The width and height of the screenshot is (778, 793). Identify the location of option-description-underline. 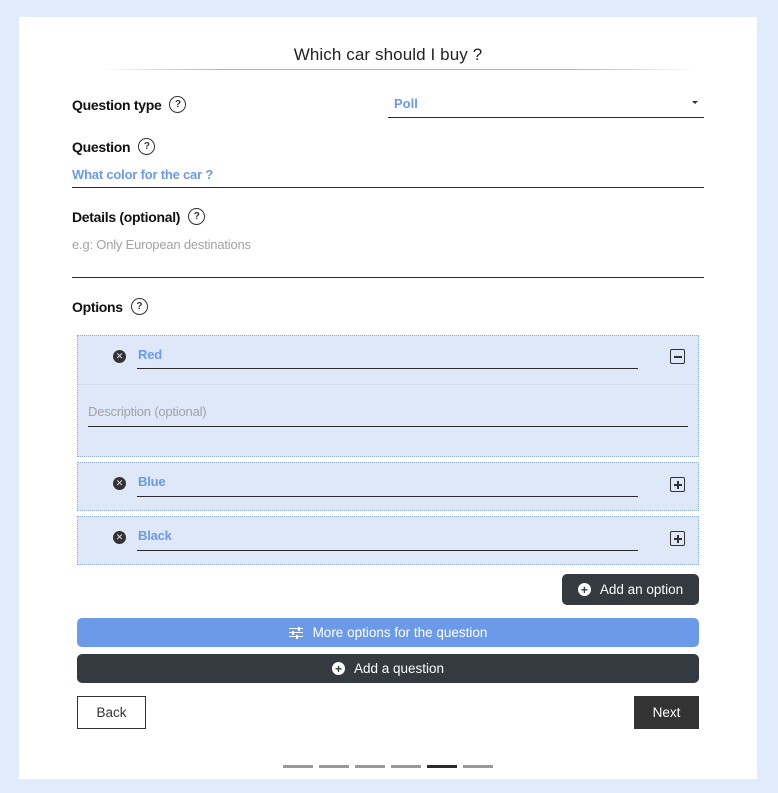
(388, 426).